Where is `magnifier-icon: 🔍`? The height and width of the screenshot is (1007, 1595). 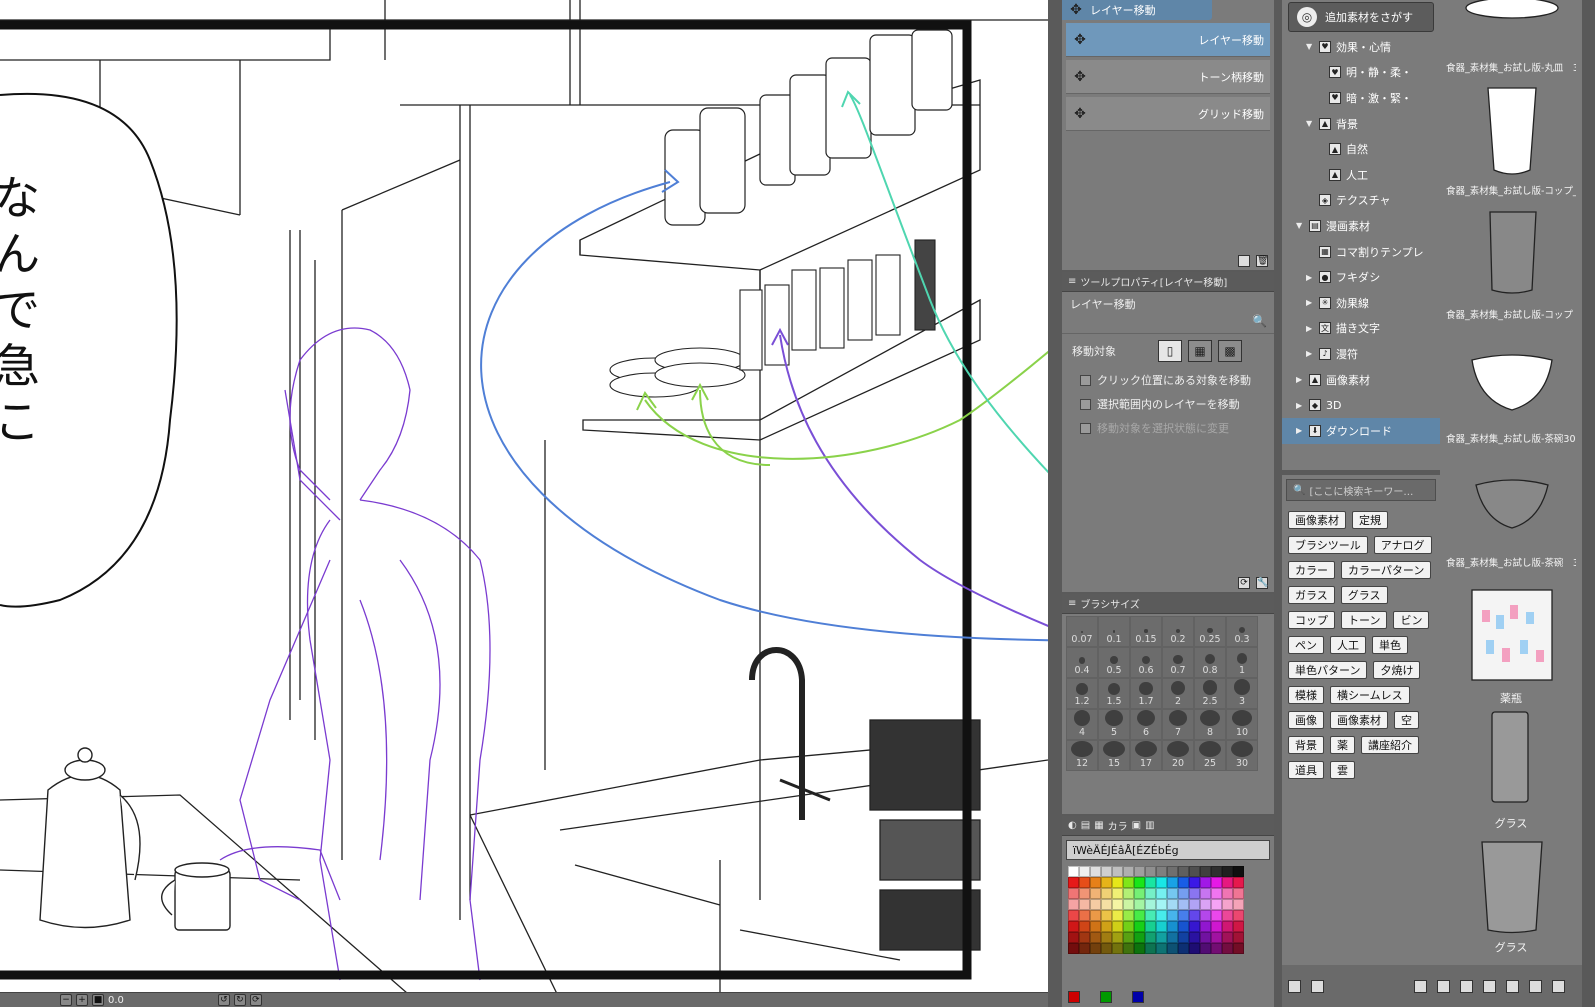
magnifier-icon: 🔍 is located at coordinates (1260, 322).